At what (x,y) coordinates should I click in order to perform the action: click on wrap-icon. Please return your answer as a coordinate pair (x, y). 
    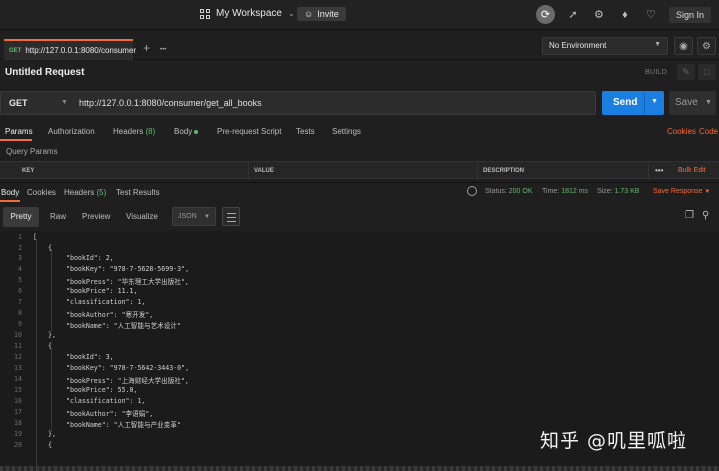
    Looking at the image, I should click on (231, 213).